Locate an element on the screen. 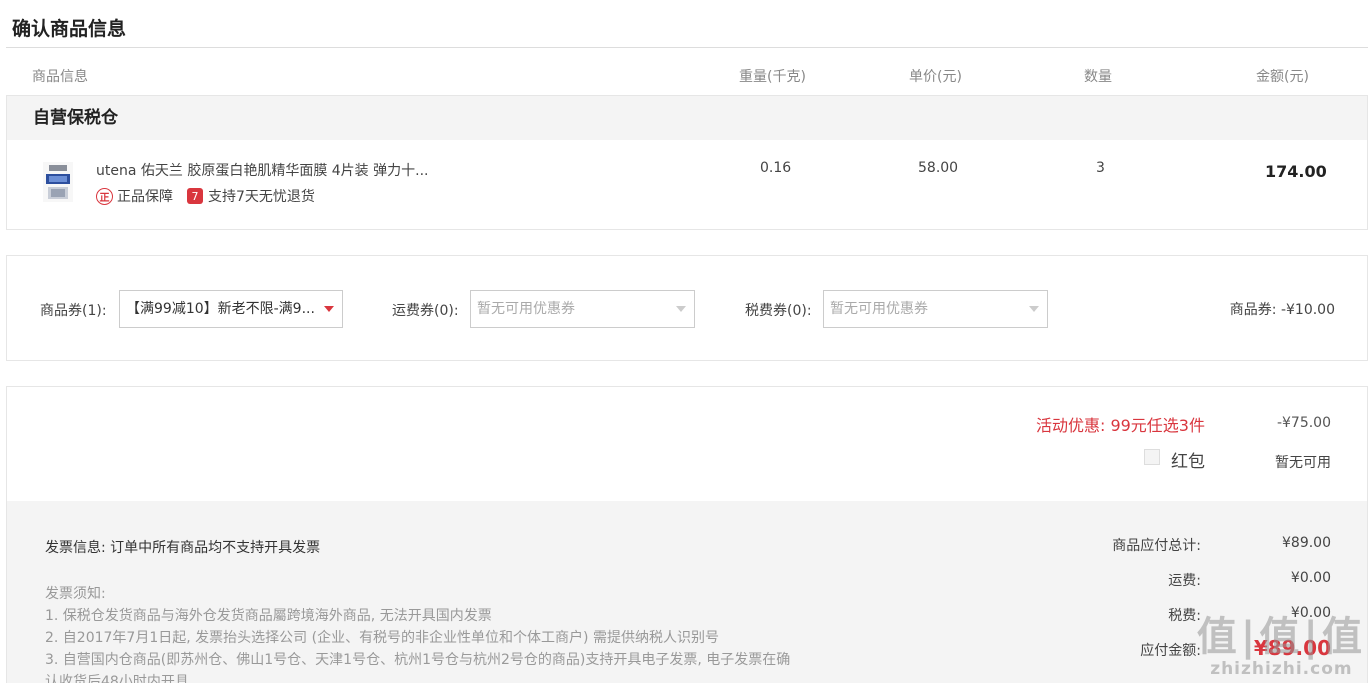  shipping-label: 运费: is located at coordinates (1184, 581).